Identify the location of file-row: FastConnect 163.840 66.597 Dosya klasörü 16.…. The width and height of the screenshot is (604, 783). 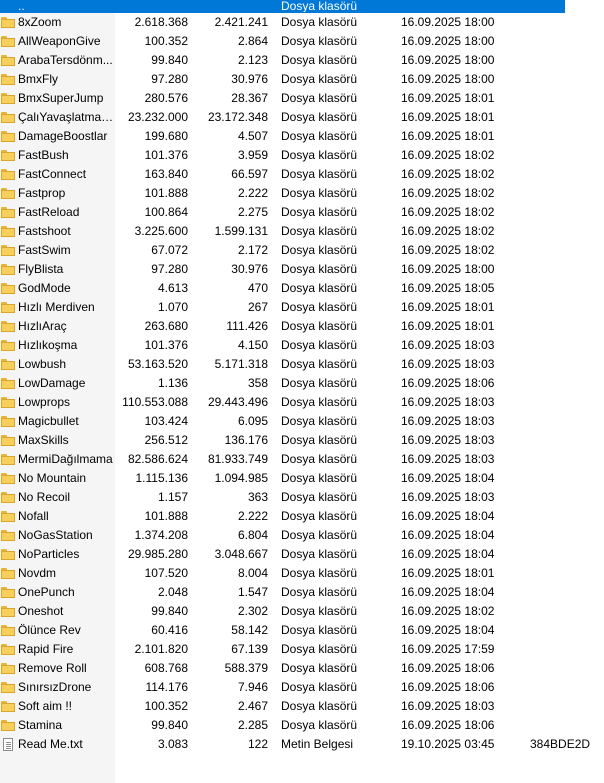
(302, 174).